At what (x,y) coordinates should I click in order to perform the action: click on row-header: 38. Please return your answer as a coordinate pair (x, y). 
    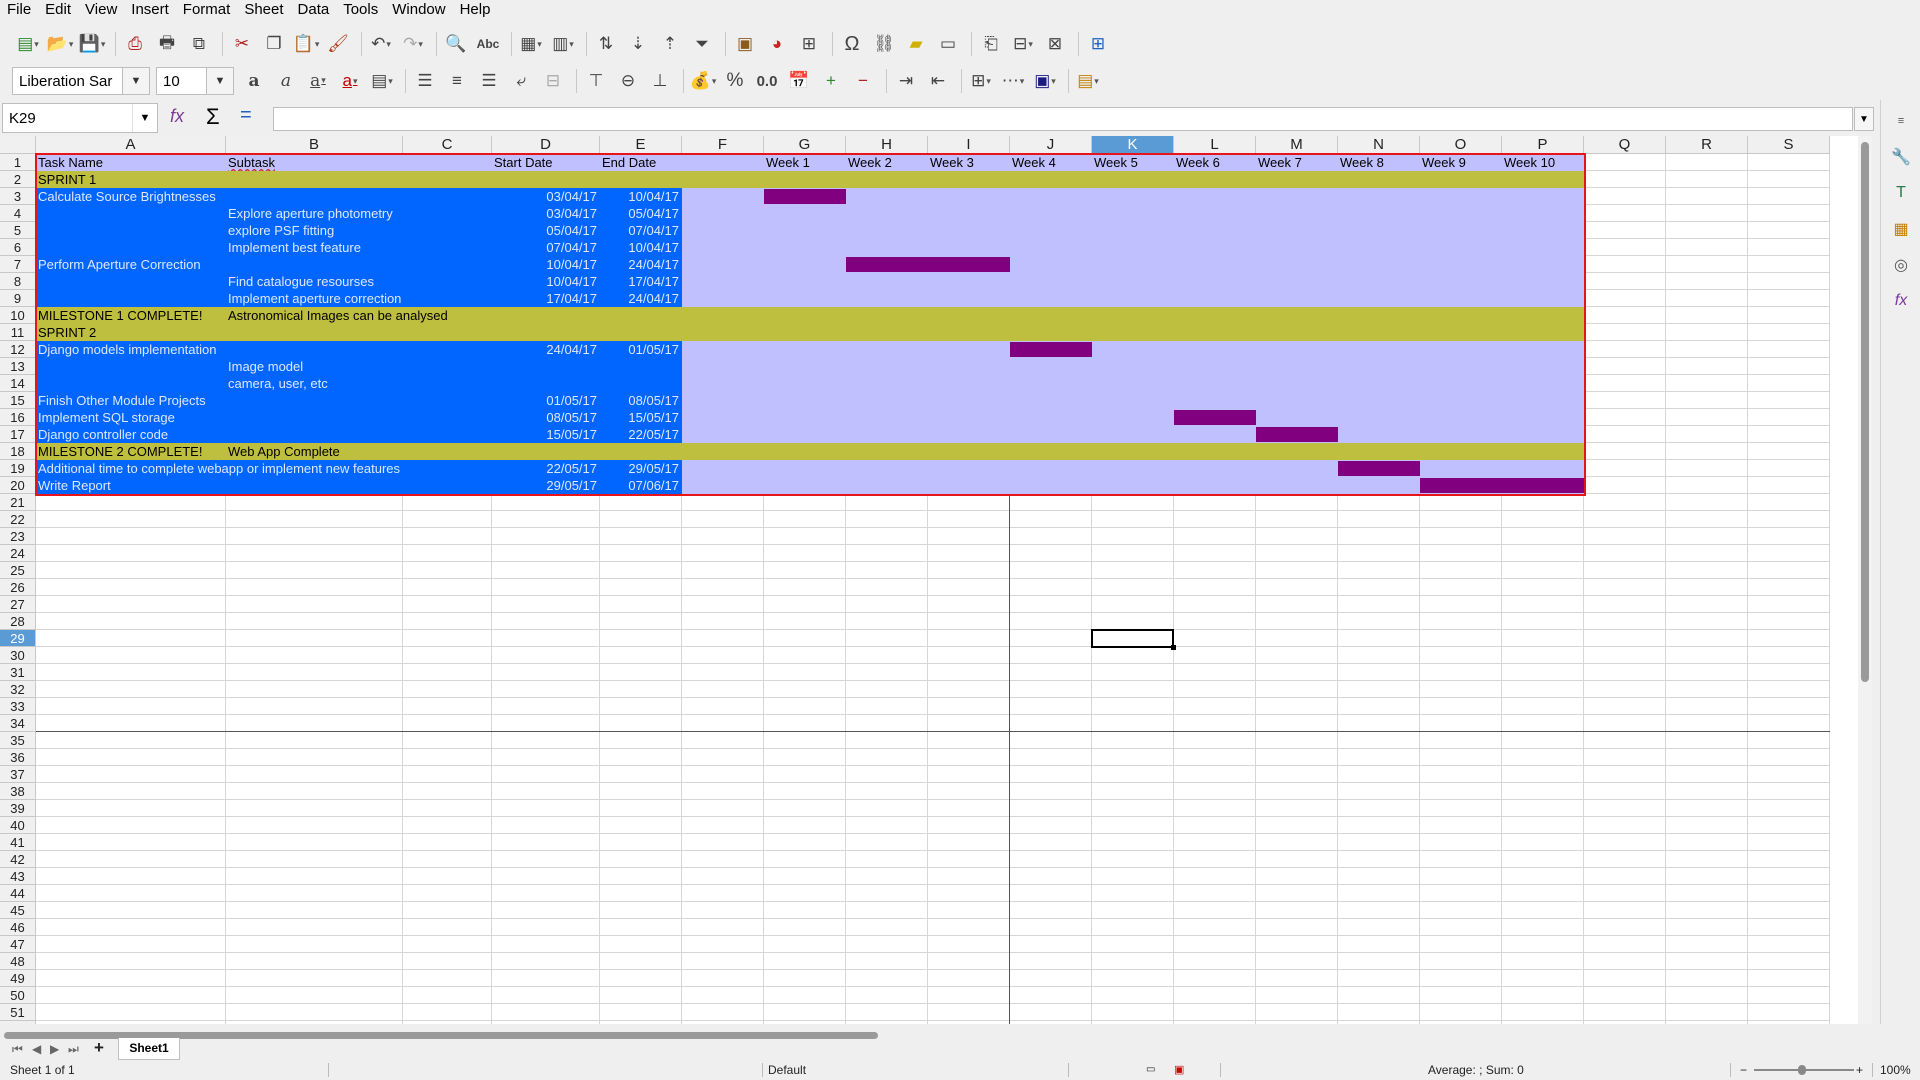
    Looking at the image, I should click on (18, 791).